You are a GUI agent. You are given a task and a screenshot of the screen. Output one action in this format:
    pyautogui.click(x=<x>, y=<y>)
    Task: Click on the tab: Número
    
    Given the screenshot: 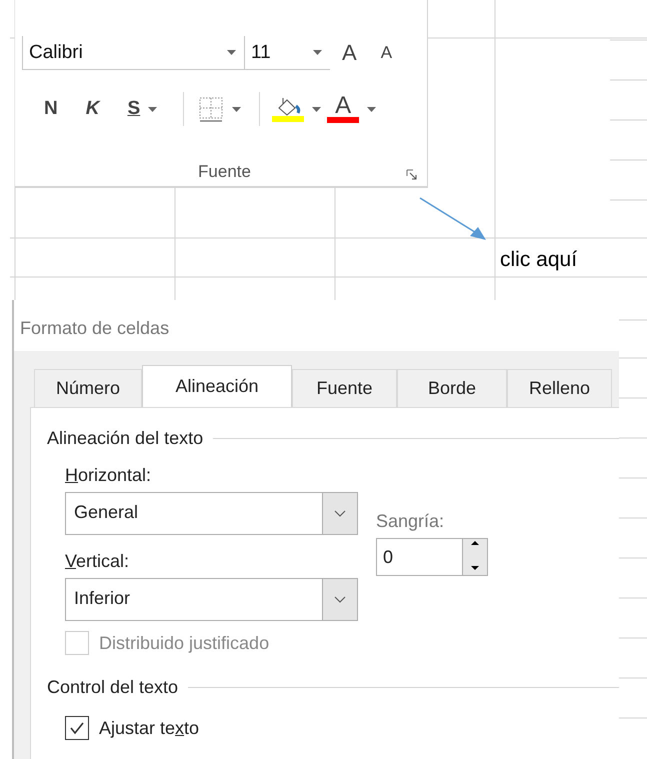 What is the action you would take?
    pyautogui.click(x=88, y=388)
    